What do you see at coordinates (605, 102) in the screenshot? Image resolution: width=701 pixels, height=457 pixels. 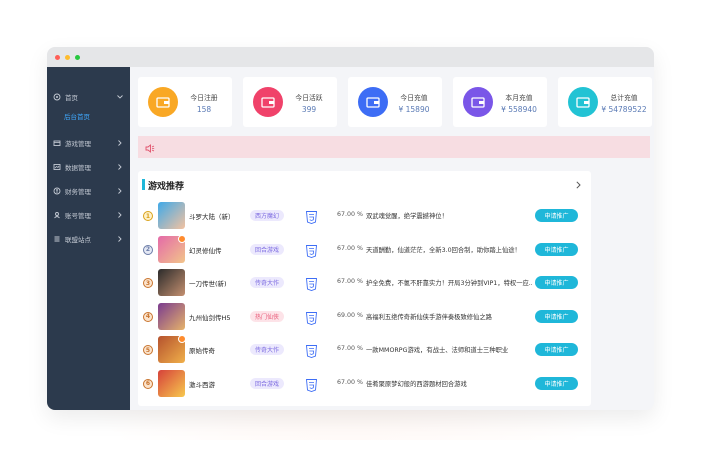 I see `stat-card-total-recharge: 总计充值 ¥ 54789522` at bounding box center [605, 102].